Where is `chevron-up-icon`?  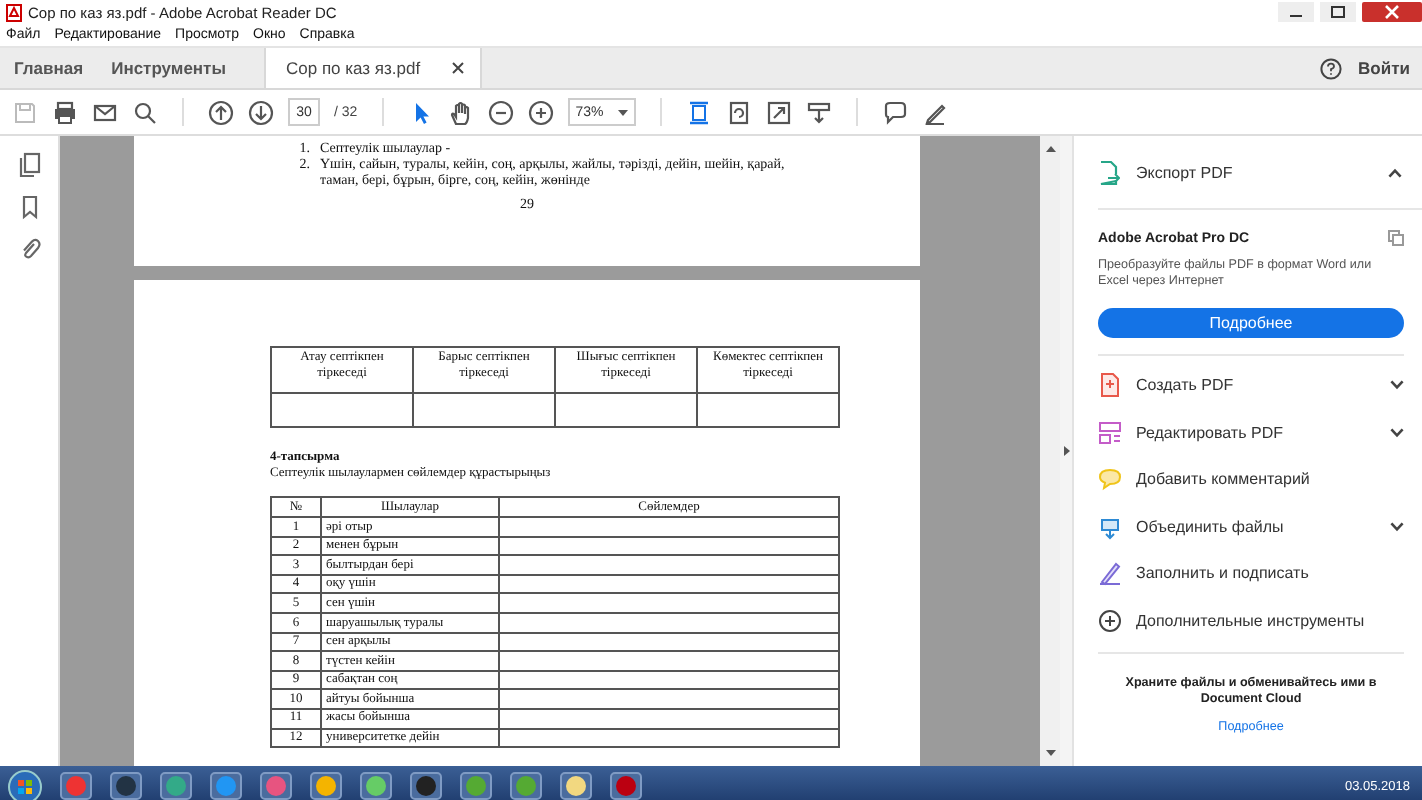
chevron-up-icon is located at coordinates (1395, 172).